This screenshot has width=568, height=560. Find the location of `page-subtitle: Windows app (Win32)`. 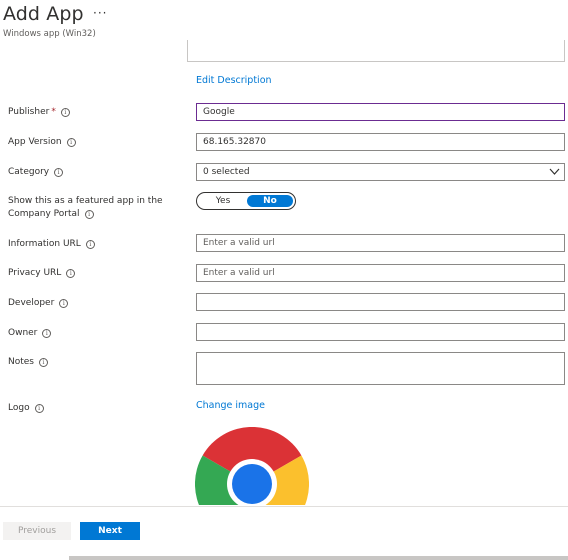

page-subtitle: Windows app (Win32) is located at coordinates (49, 34).